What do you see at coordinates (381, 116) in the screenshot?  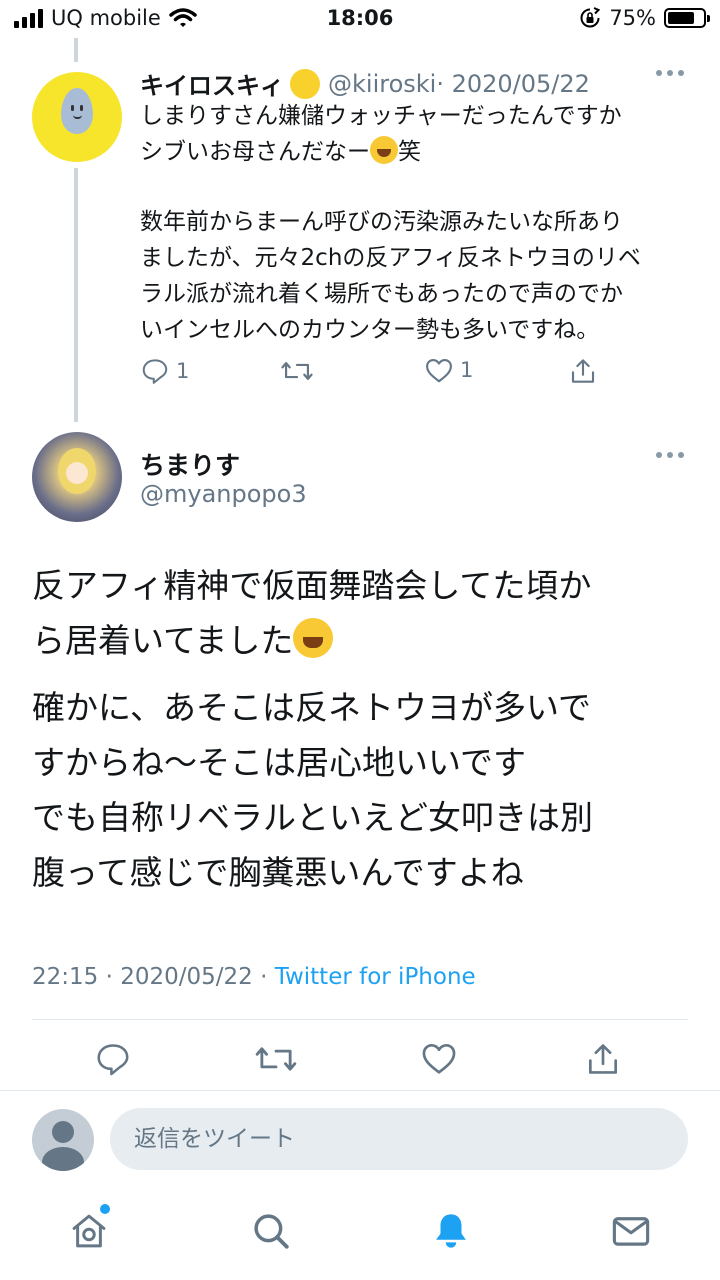 I see `text-line: しまりすさん嫌儲ウォッチャーだったんですか` at bounding box center [381, 116].